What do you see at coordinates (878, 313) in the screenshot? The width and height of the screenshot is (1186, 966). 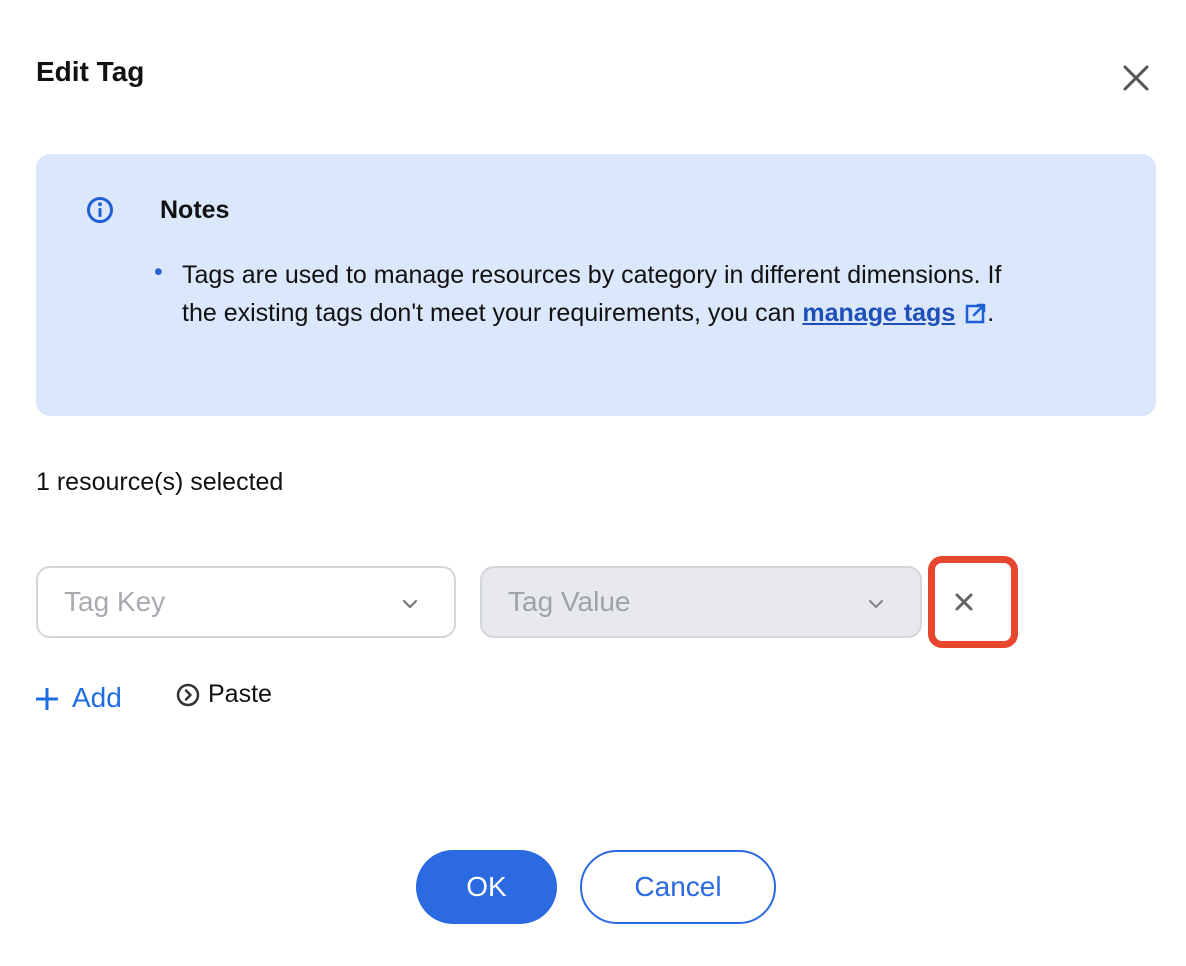 I see `manage-tags-link: manage tags` at bounding box center [878, 313].